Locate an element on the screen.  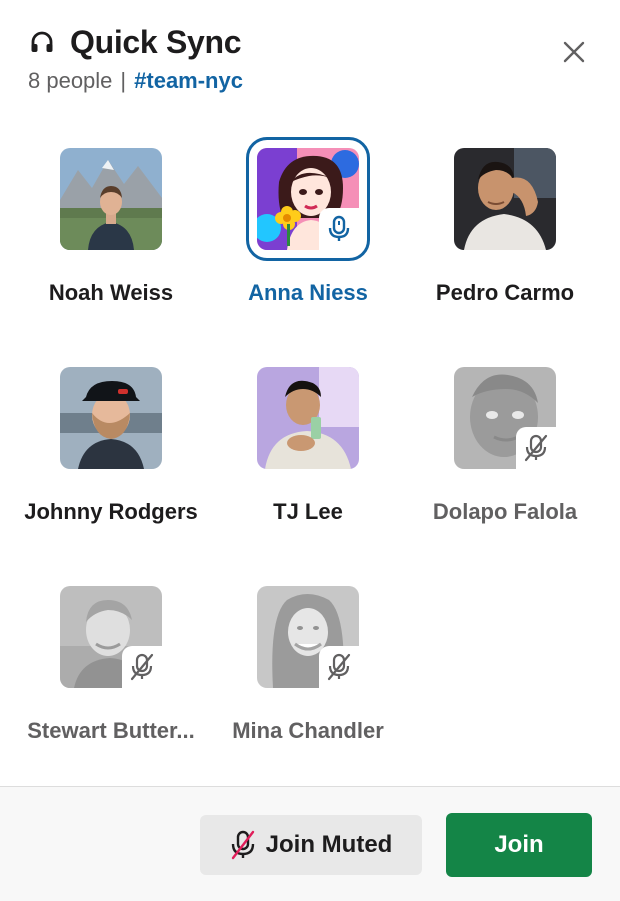
join-muted-label: Join Muted is located at coordinates (329, 844).